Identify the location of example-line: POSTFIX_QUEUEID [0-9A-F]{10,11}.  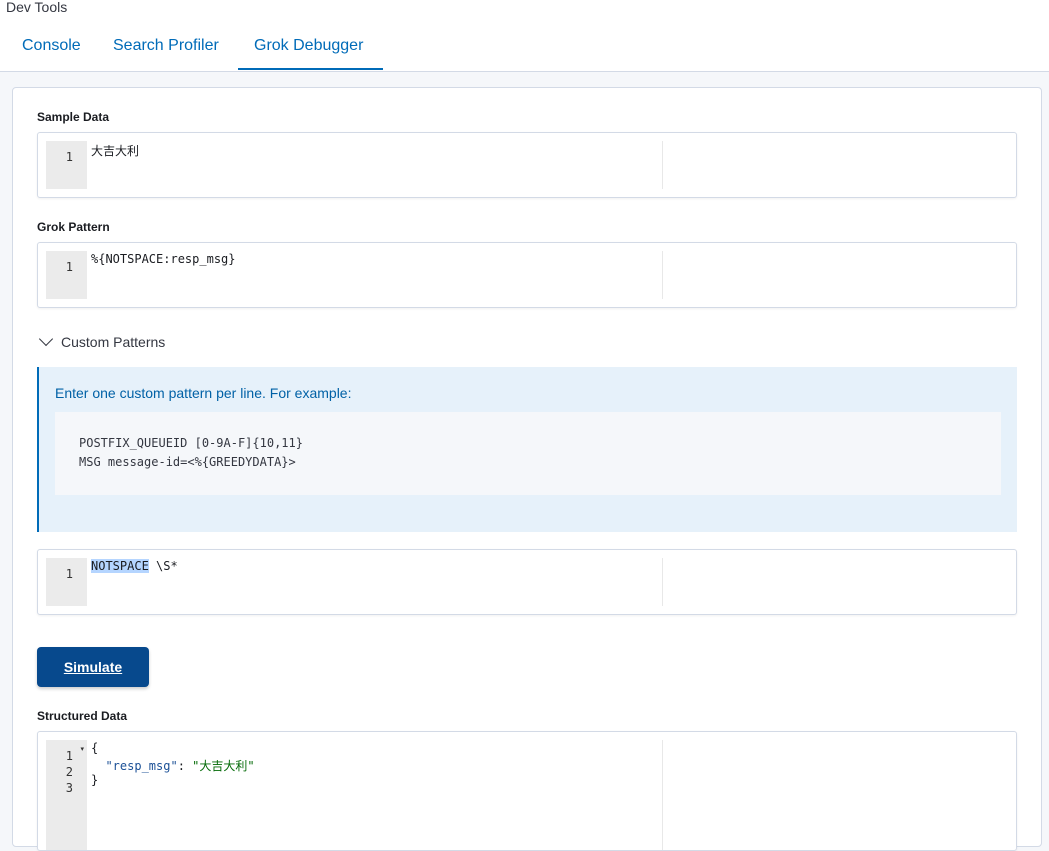
(191, 443).